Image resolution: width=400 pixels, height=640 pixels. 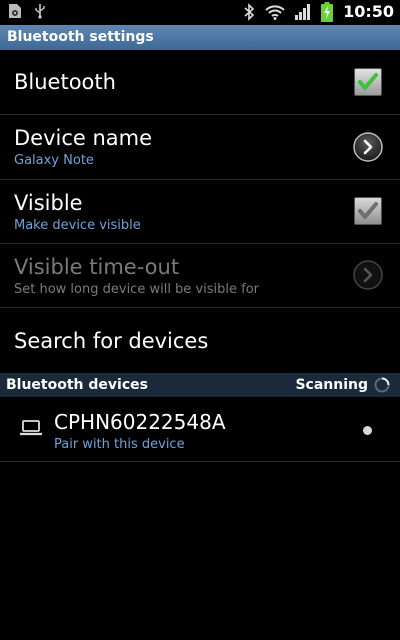 I want to click on wifi-icon, so click(x=275, y=12).